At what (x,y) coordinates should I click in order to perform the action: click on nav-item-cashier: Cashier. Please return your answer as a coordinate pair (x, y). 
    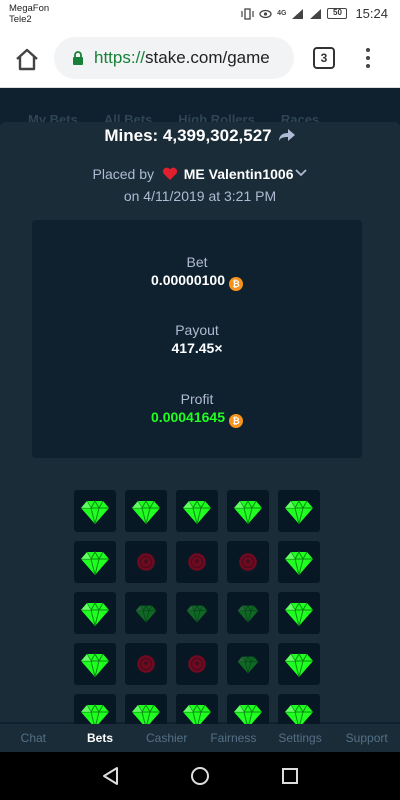
    Looking at the image, I should click on (166, 738).